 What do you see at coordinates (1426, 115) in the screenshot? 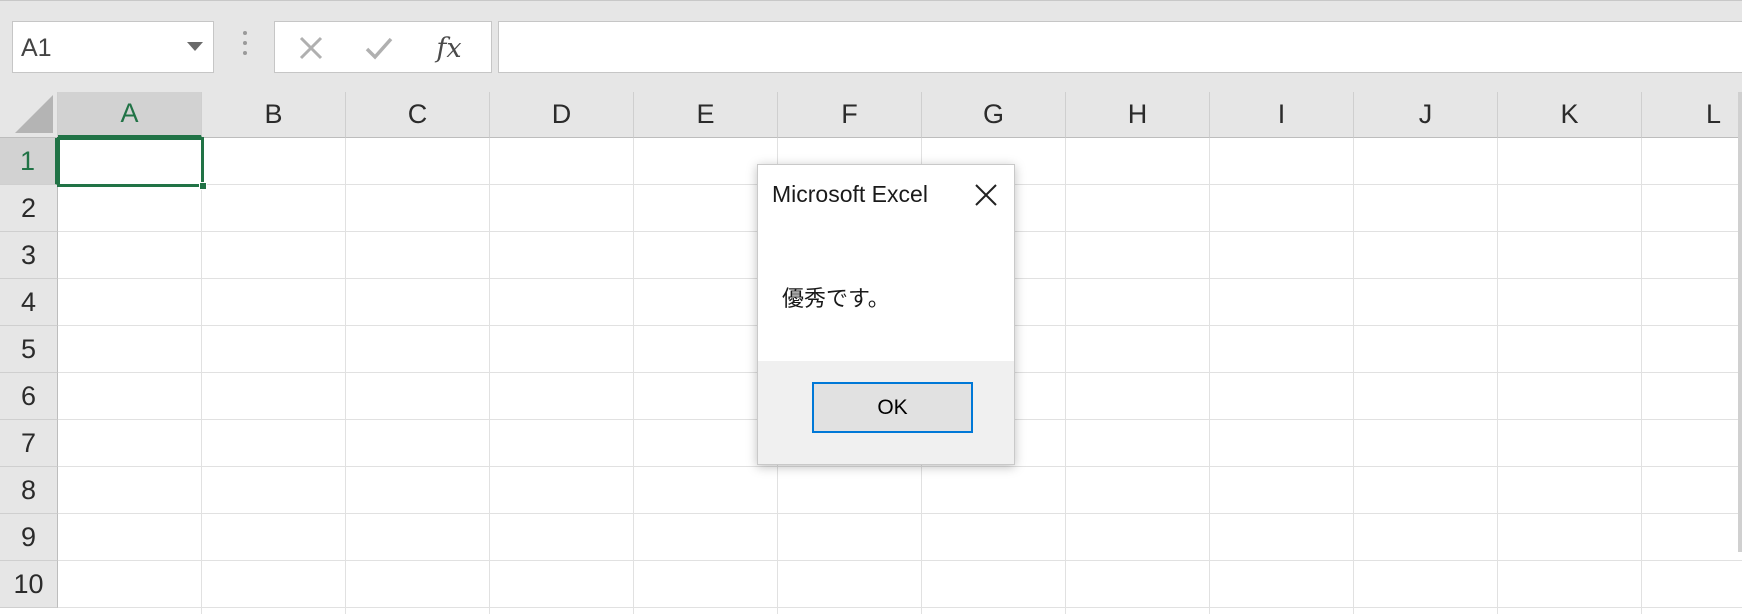
I see `column-header-j: J` at bounding box center [1426, 115].